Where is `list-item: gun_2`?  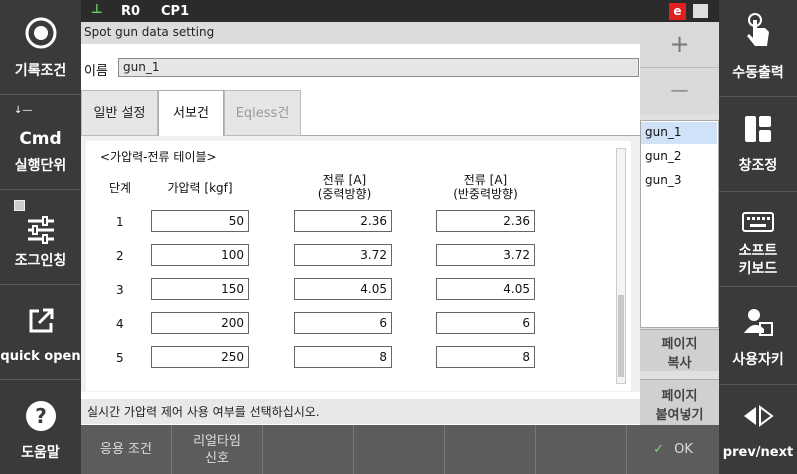
list-item: gun_2 is located at coordinates (679, 157).